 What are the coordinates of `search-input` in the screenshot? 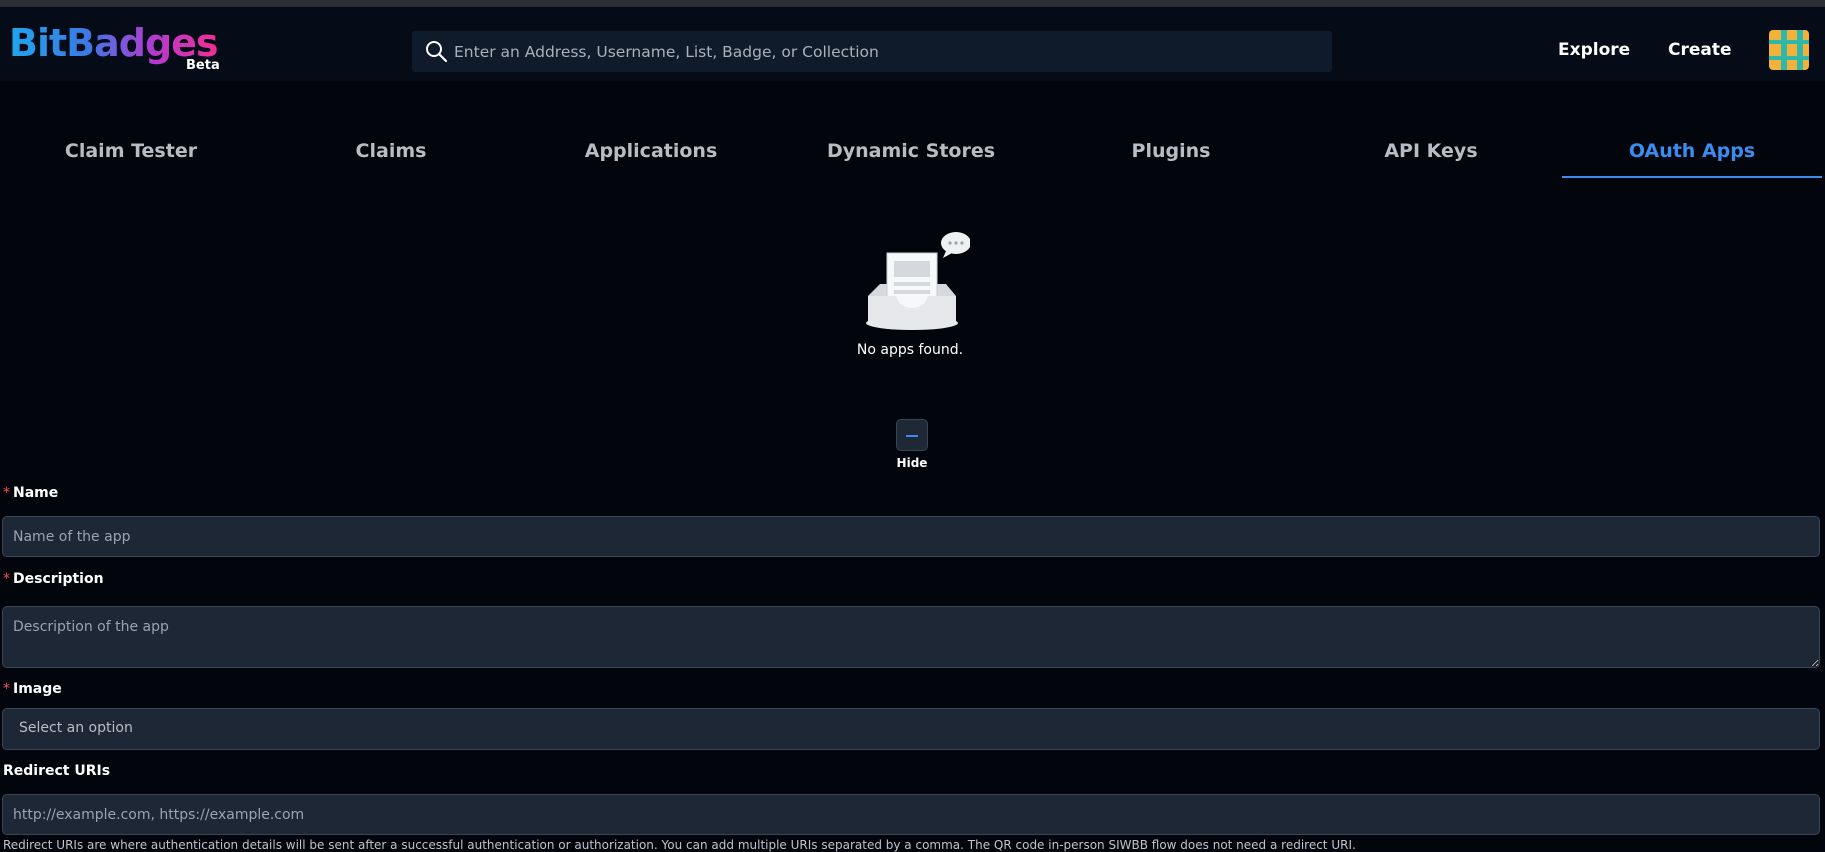 It's located at (884, 51).